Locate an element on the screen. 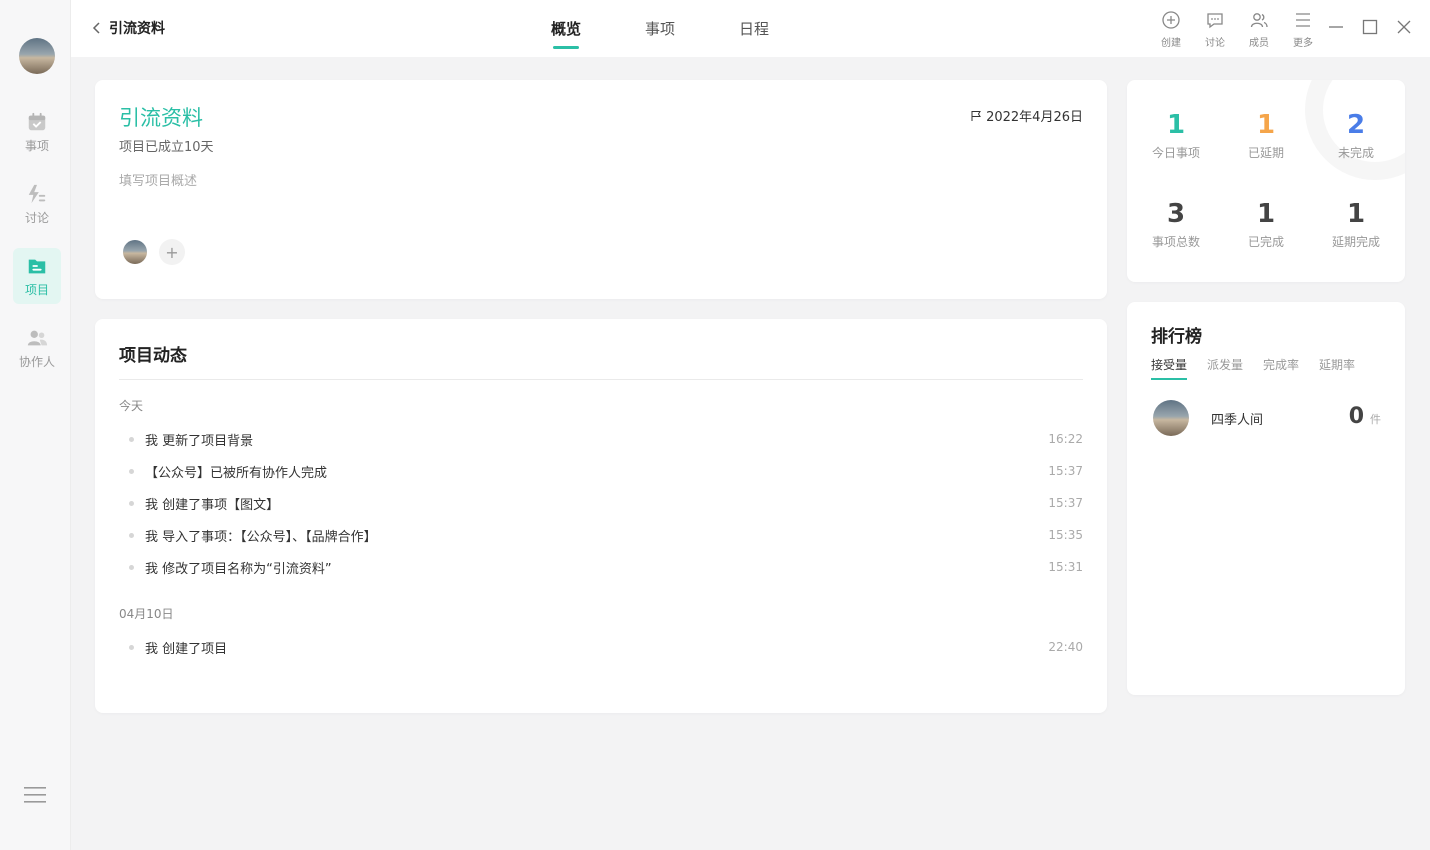 Image resolution: width=1430 pixels, height=850 pixels. member-avatar is located at coordinates (135, 252).